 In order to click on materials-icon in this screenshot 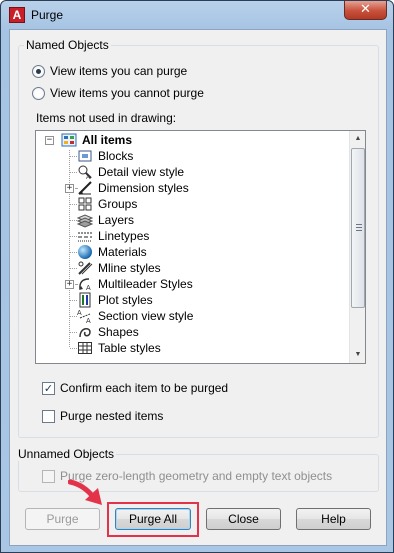, I will do `click(85, 252)`.